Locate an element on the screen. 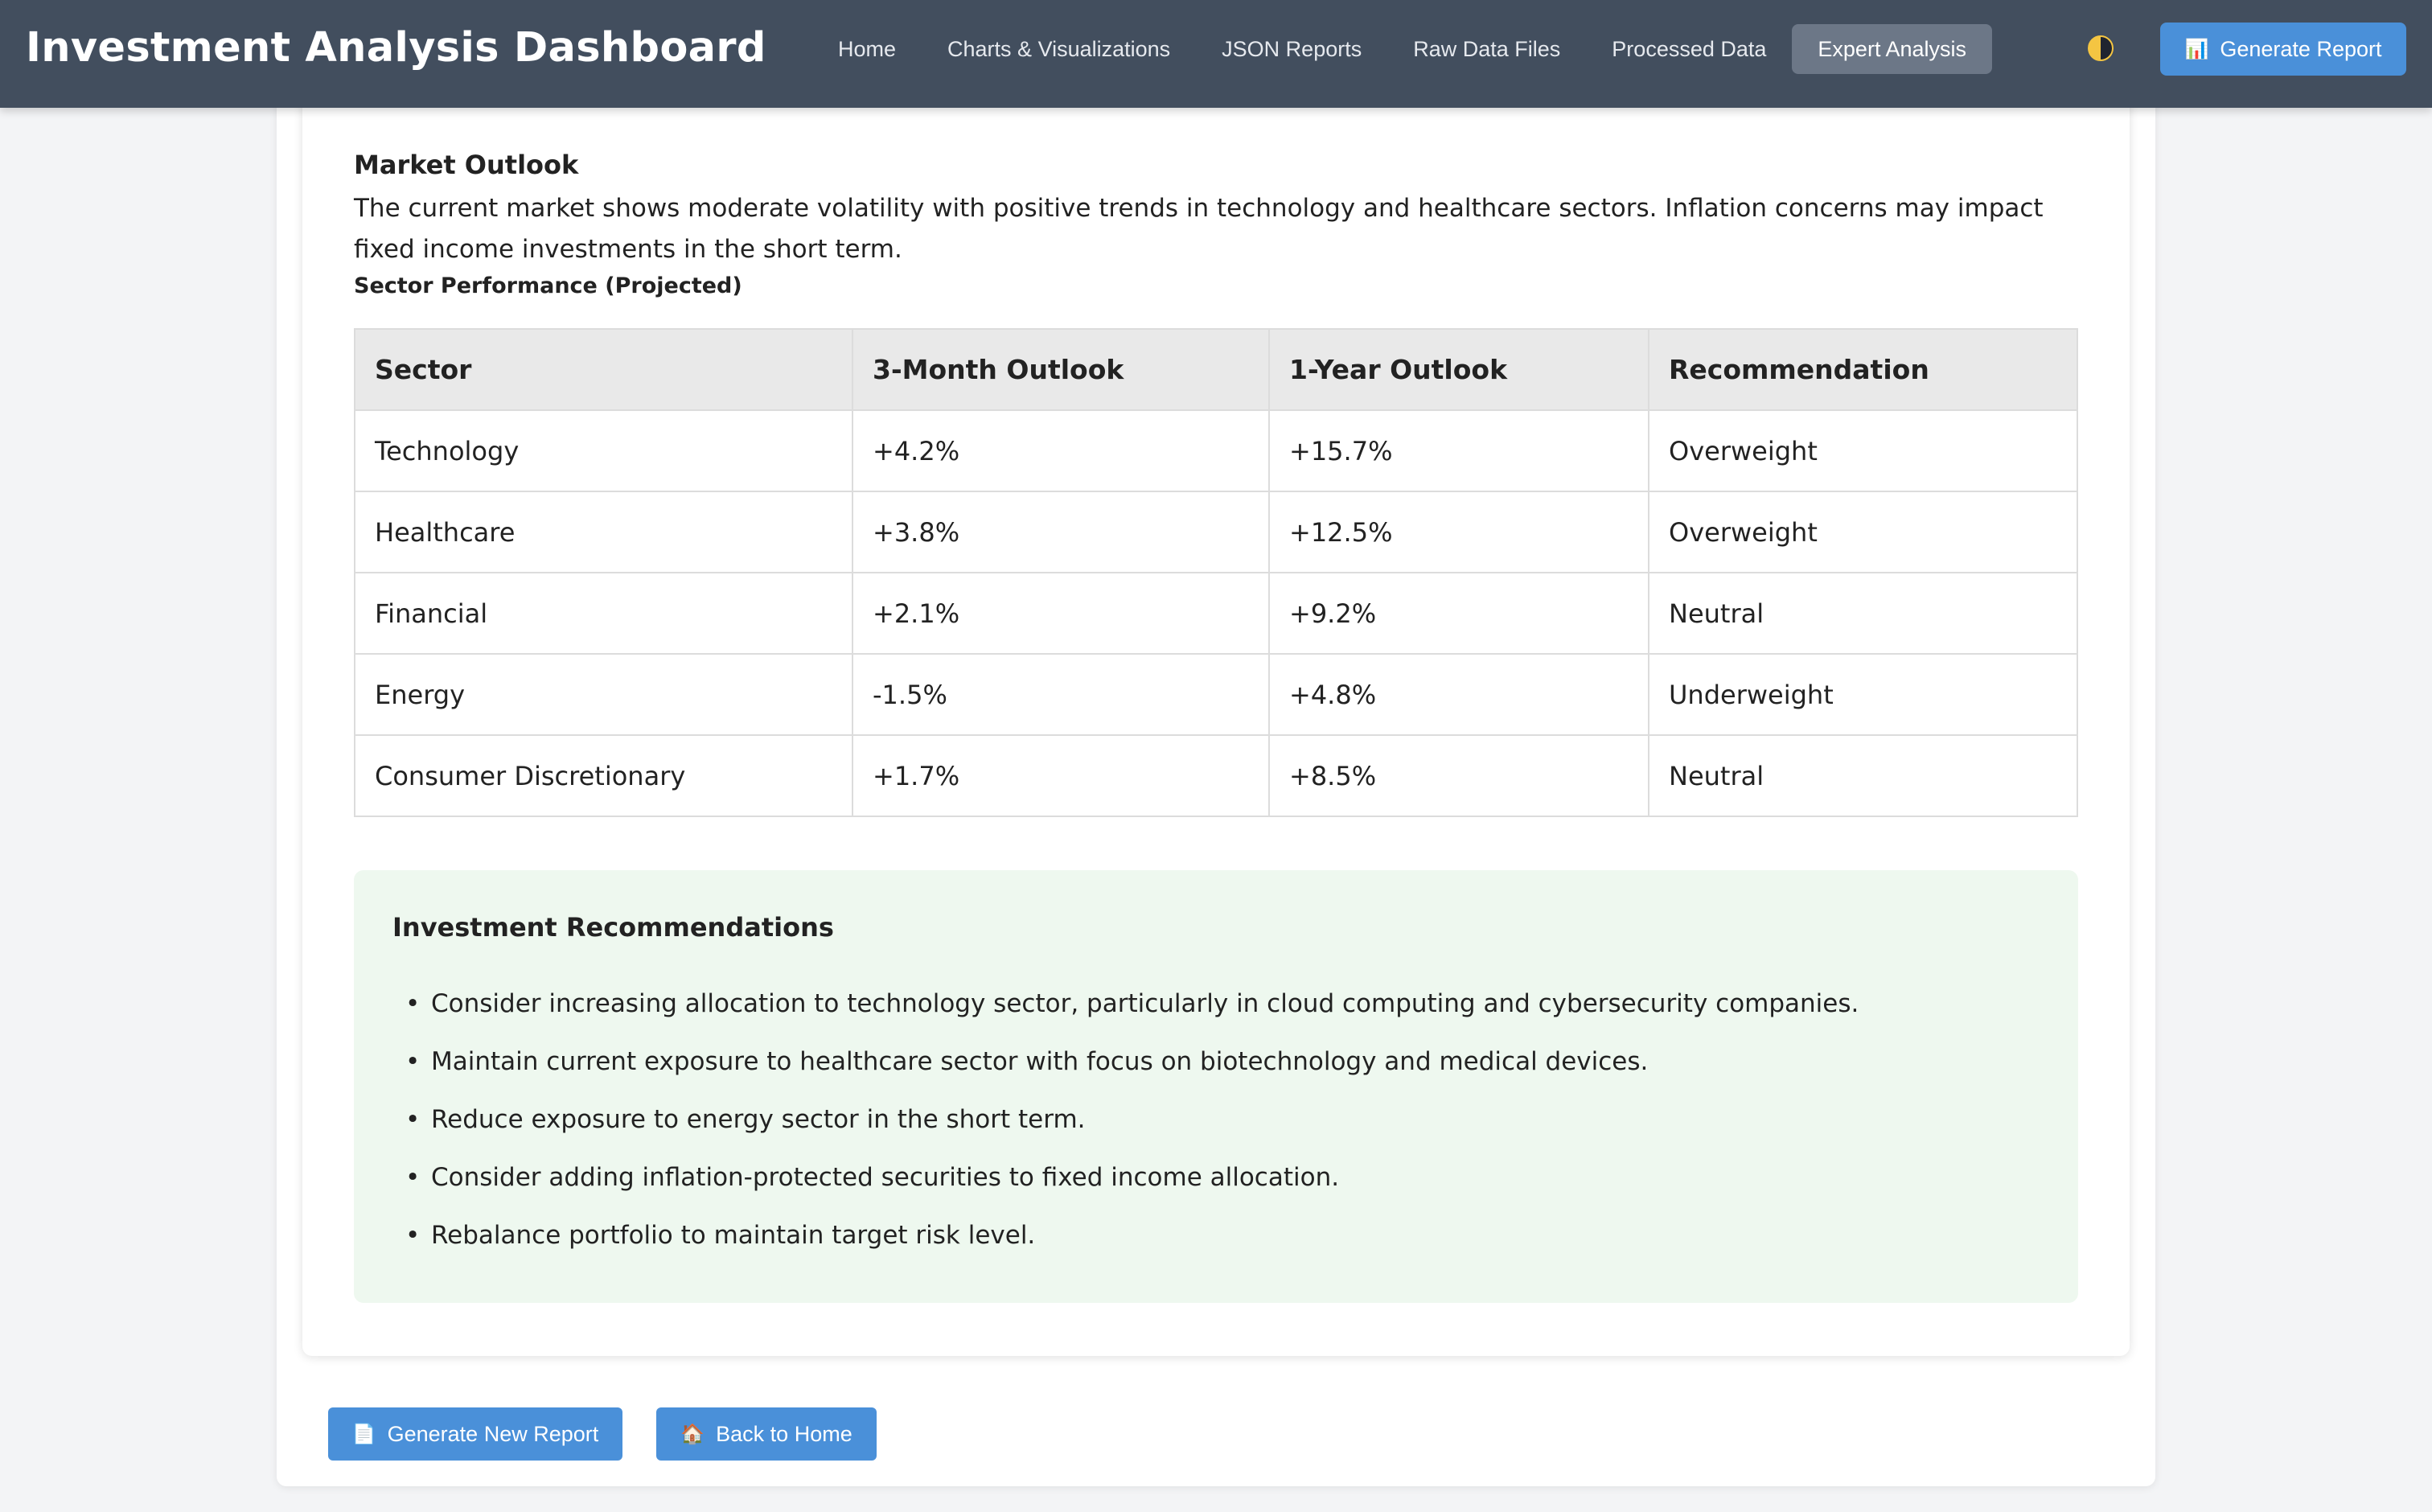  back-to-home-button: 🏠 Back to Home is located at coordinates (766, 1434).